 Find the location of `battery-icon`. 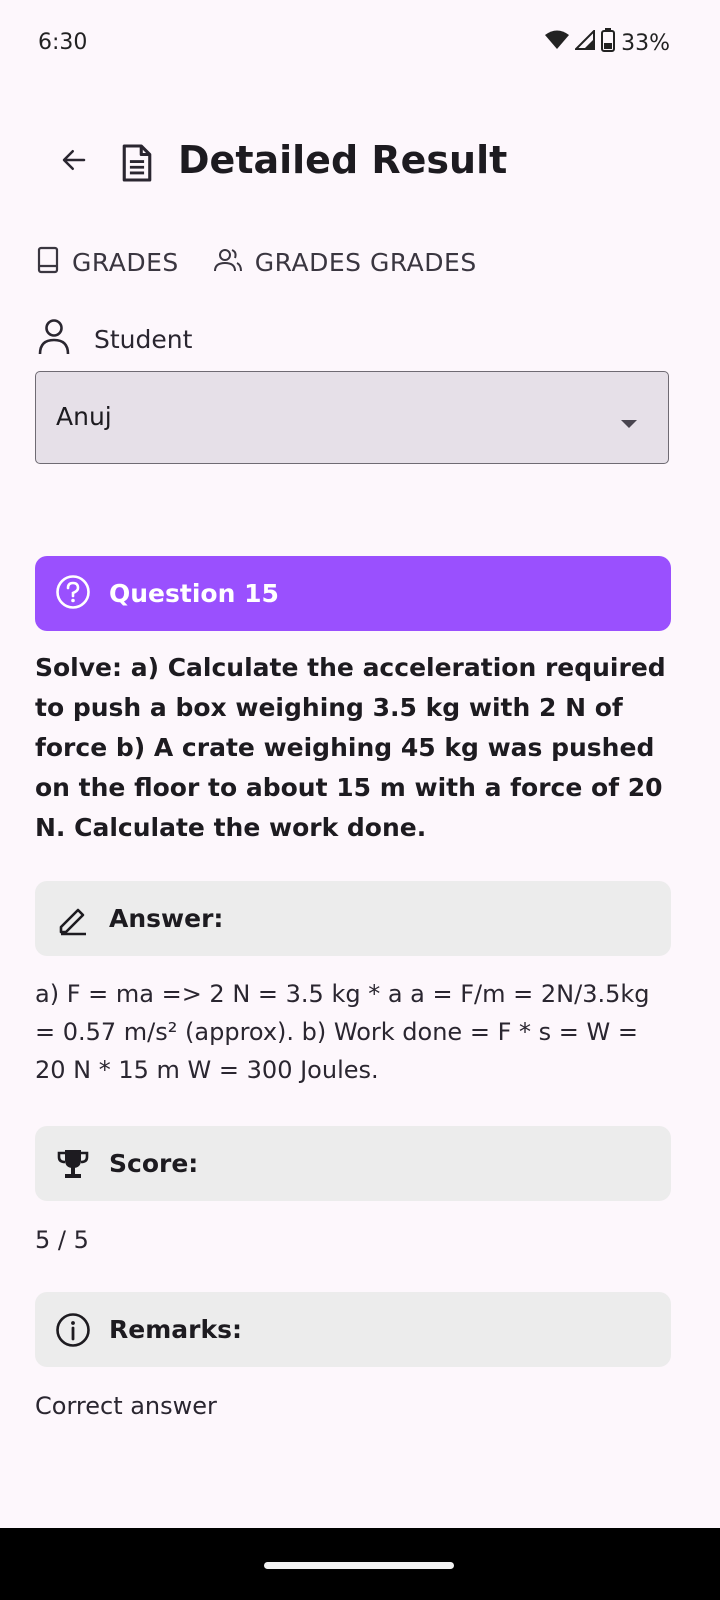

battery-icon is located at coordinates (608, 43).